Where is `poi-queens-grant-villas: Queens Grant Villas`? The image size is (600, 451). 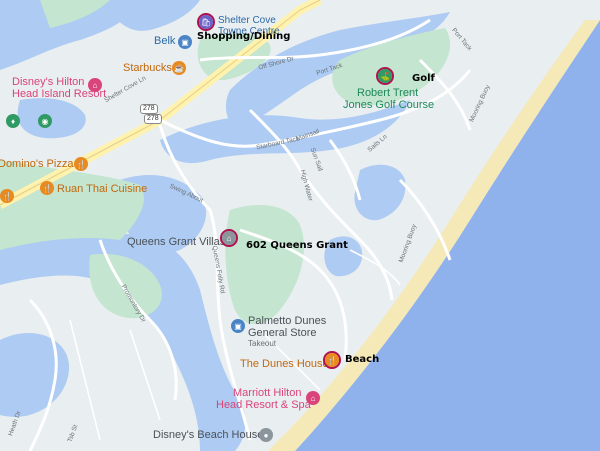 poi-queens-grant-villas: Queens Grant Villas is located at coordinates (176, 242).